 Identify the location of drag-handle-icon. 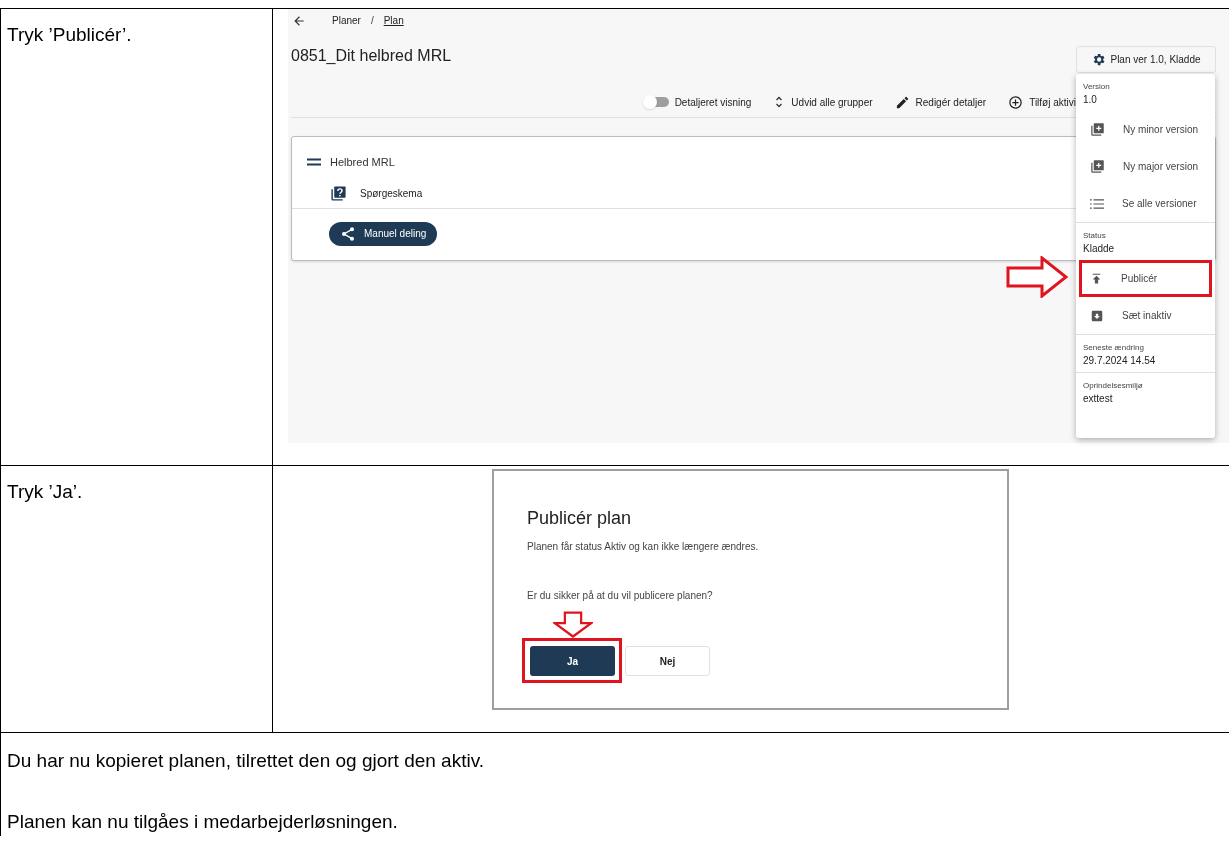
(314, 162).